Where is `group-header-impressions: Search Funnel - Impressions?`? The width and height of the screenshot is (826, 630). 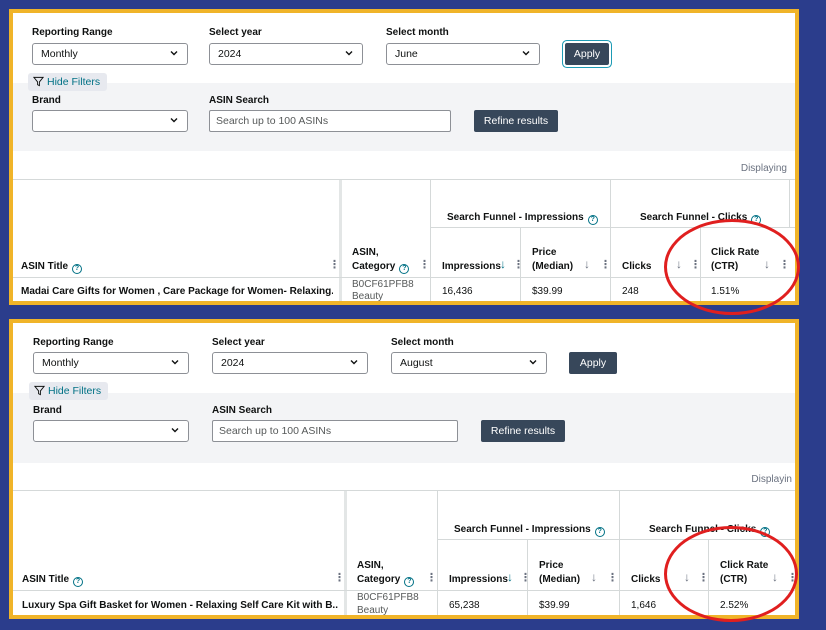
group-header-impressions: Search Funnel - Impressions? is located at coordinates (522, 218).